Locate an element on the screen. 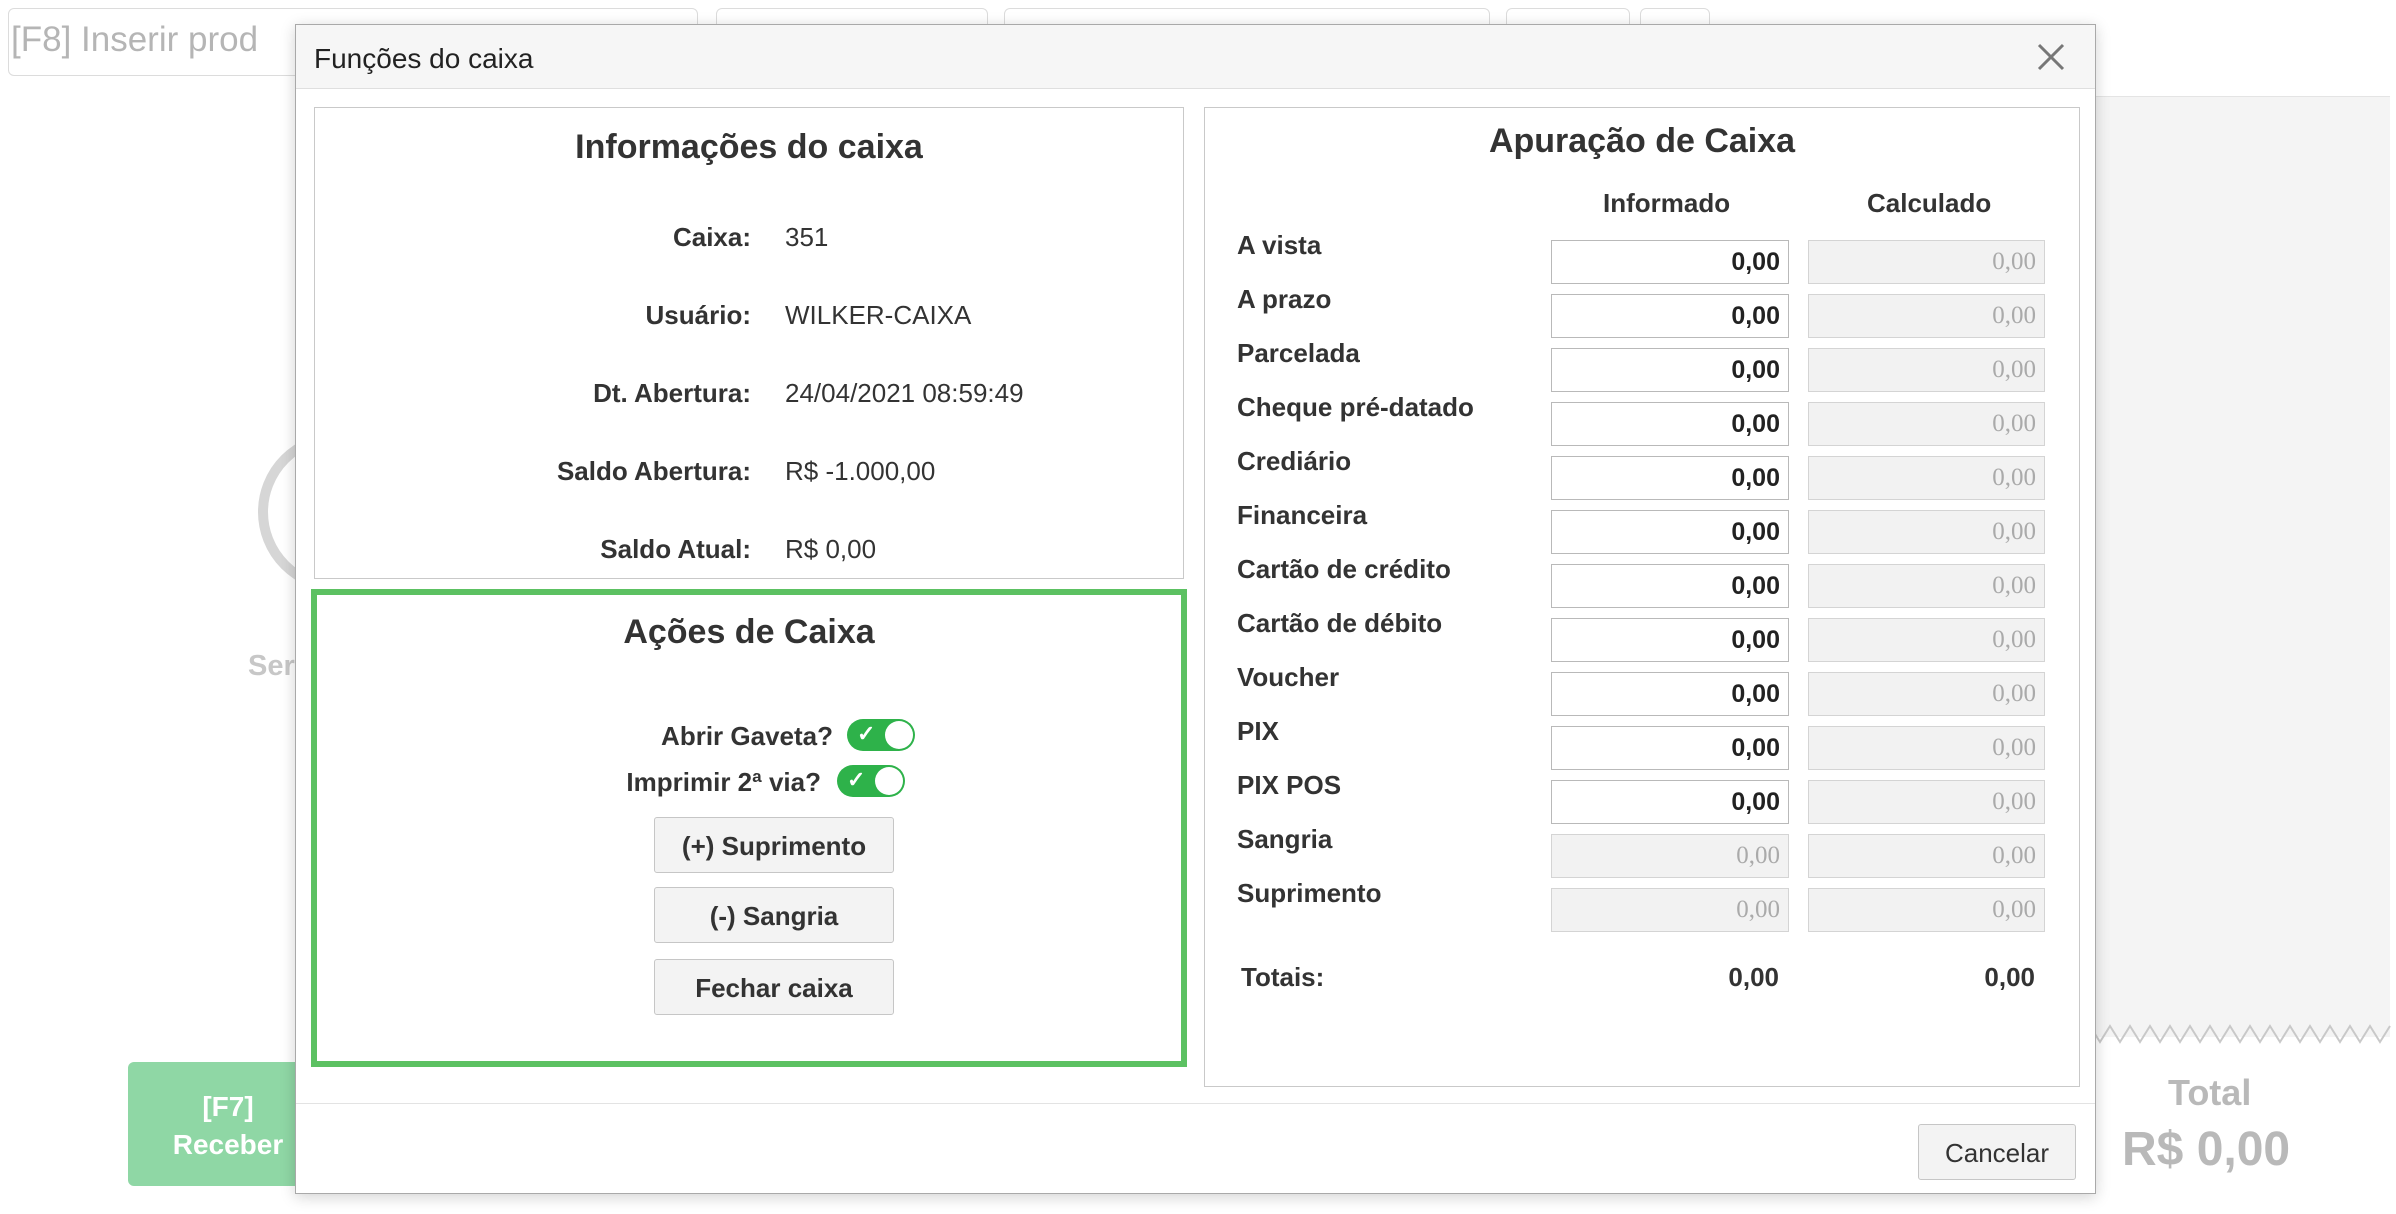  open-drawer-label: Abrir Gaveta? is located at coordinates (747, 736).